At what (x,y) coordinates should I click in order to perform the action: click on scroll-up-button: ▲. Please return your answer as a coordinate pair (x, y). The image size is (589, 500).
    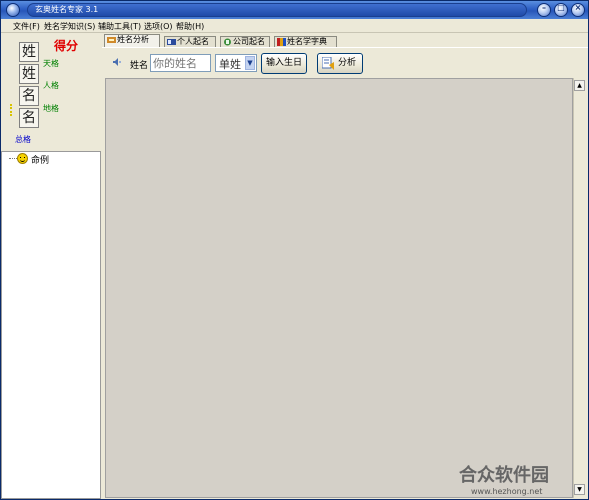
    Looking at the image, I should click on (579, 85).